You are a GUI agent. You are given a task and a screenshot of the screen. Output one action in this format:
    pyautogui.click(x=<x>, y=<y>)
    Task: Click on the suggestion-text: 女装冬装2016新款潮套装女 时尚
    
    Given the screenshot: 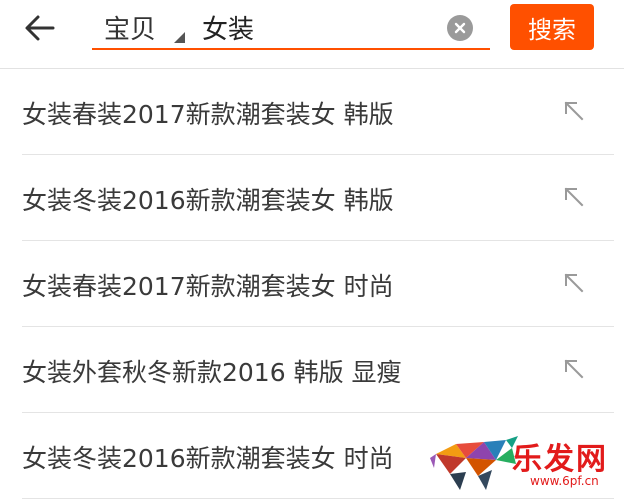 What is the action you would take?
    pyautogui.click(x=208, y=458)
    